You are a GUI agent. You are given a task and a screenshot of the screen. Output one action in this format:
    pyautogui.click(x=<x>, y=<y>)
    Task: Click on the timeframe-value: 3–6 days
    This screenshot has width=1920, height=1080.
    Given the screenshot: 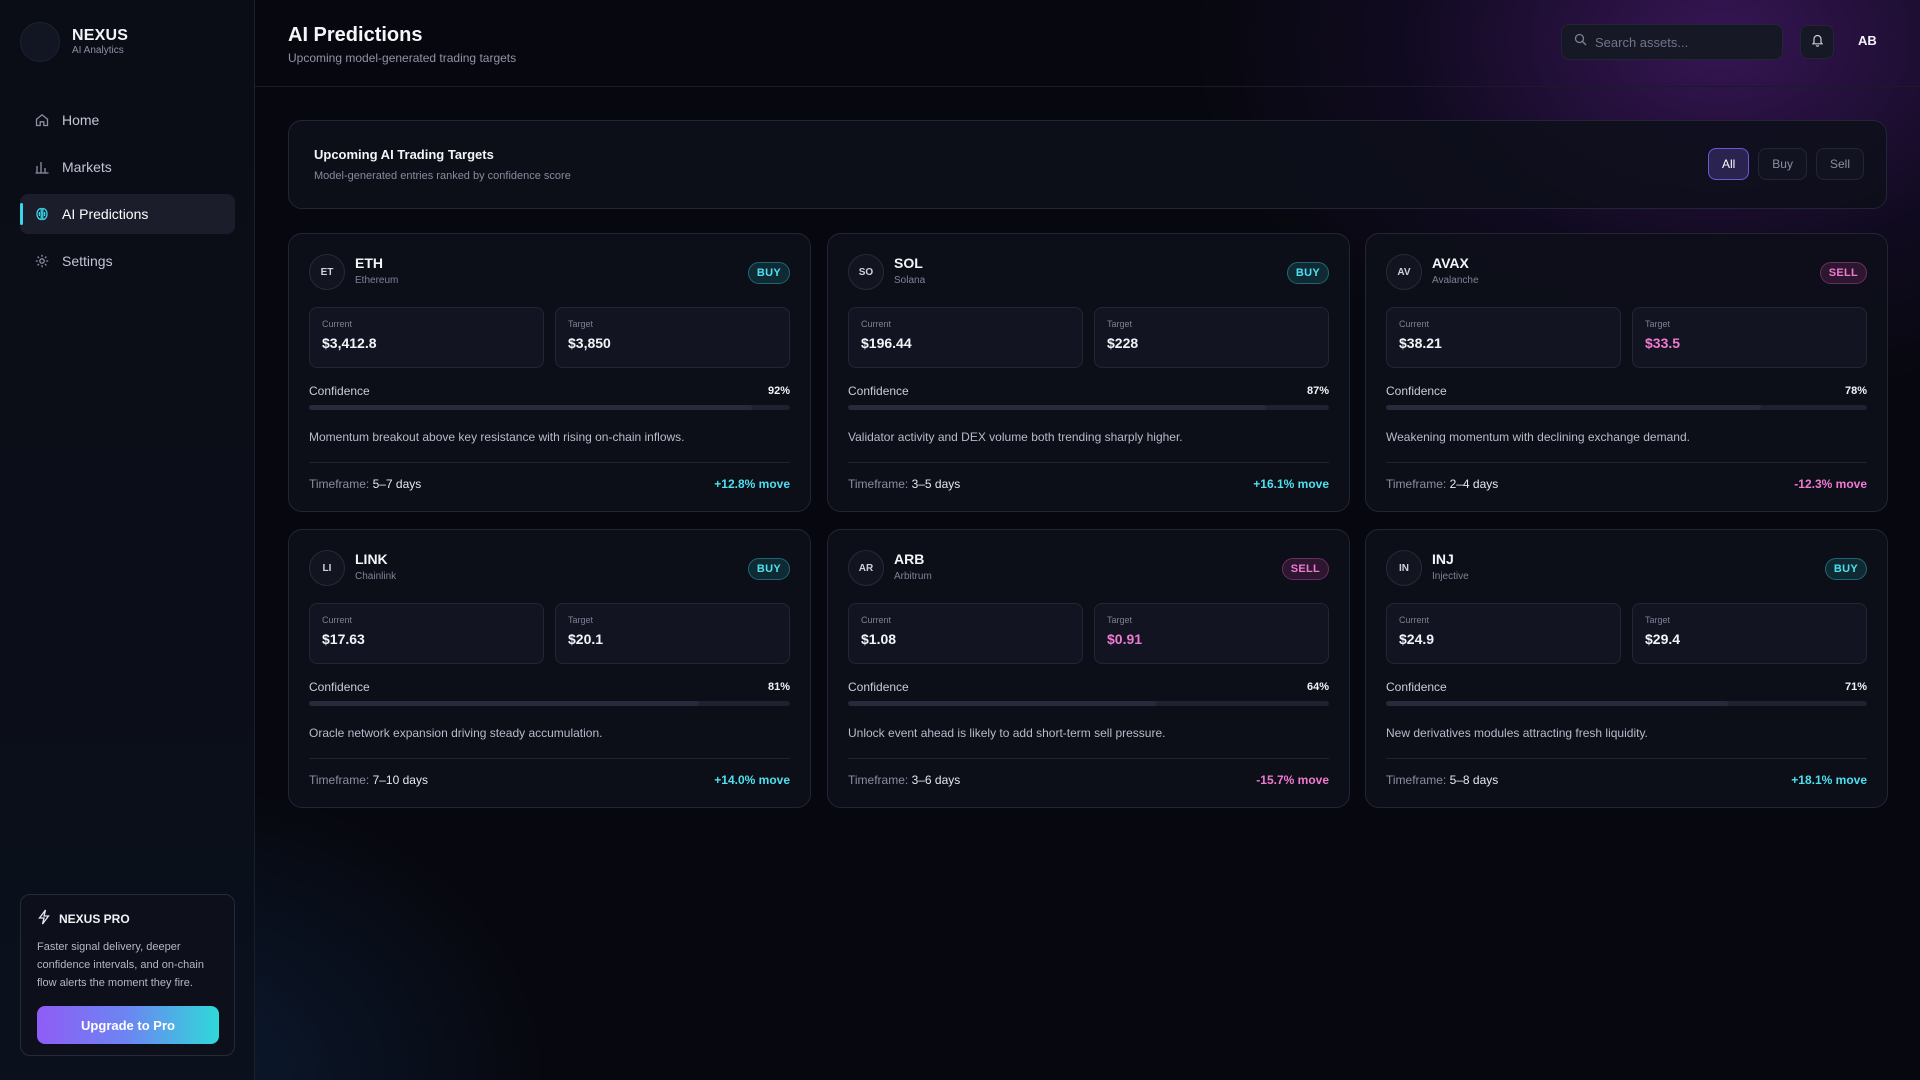 What is the action you would take?
    pyautogui.click(x=936, y=780)
    